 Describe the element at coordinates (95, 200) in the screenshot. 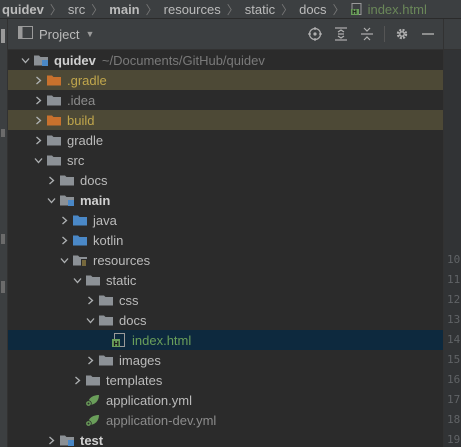

I see `tree-item-label: main` at that location.